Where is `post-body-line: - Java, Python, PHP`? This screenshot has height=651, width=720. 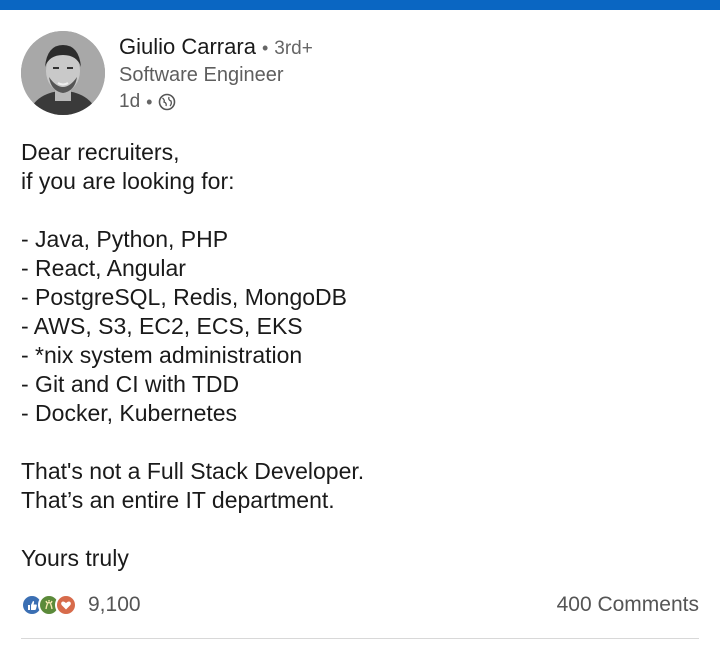
post-body-line: - Java, Python, PHP is located at coordinates (125, 239).